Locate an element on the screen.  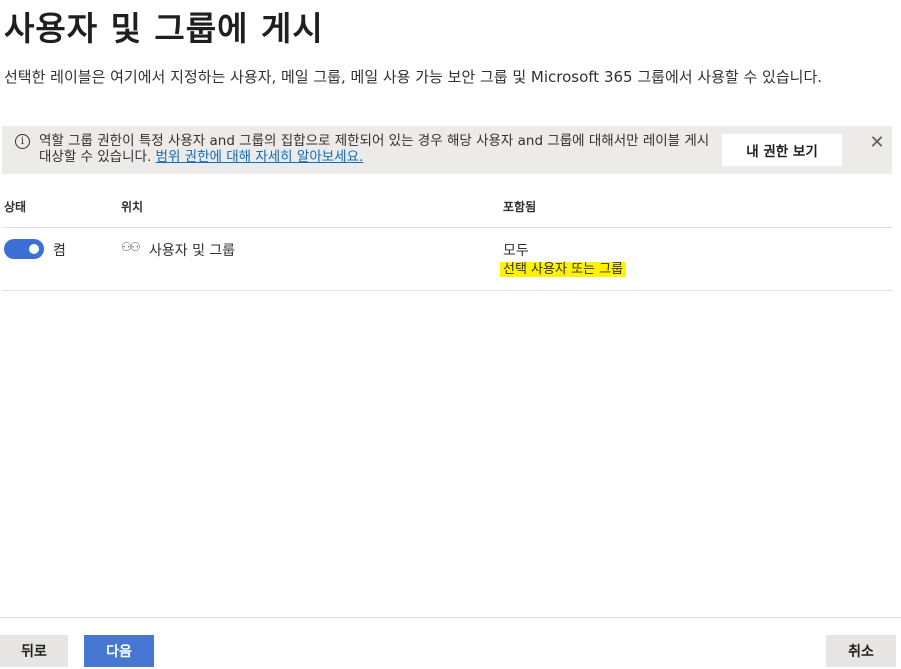
row-divider is located at coordinates (447, 290).